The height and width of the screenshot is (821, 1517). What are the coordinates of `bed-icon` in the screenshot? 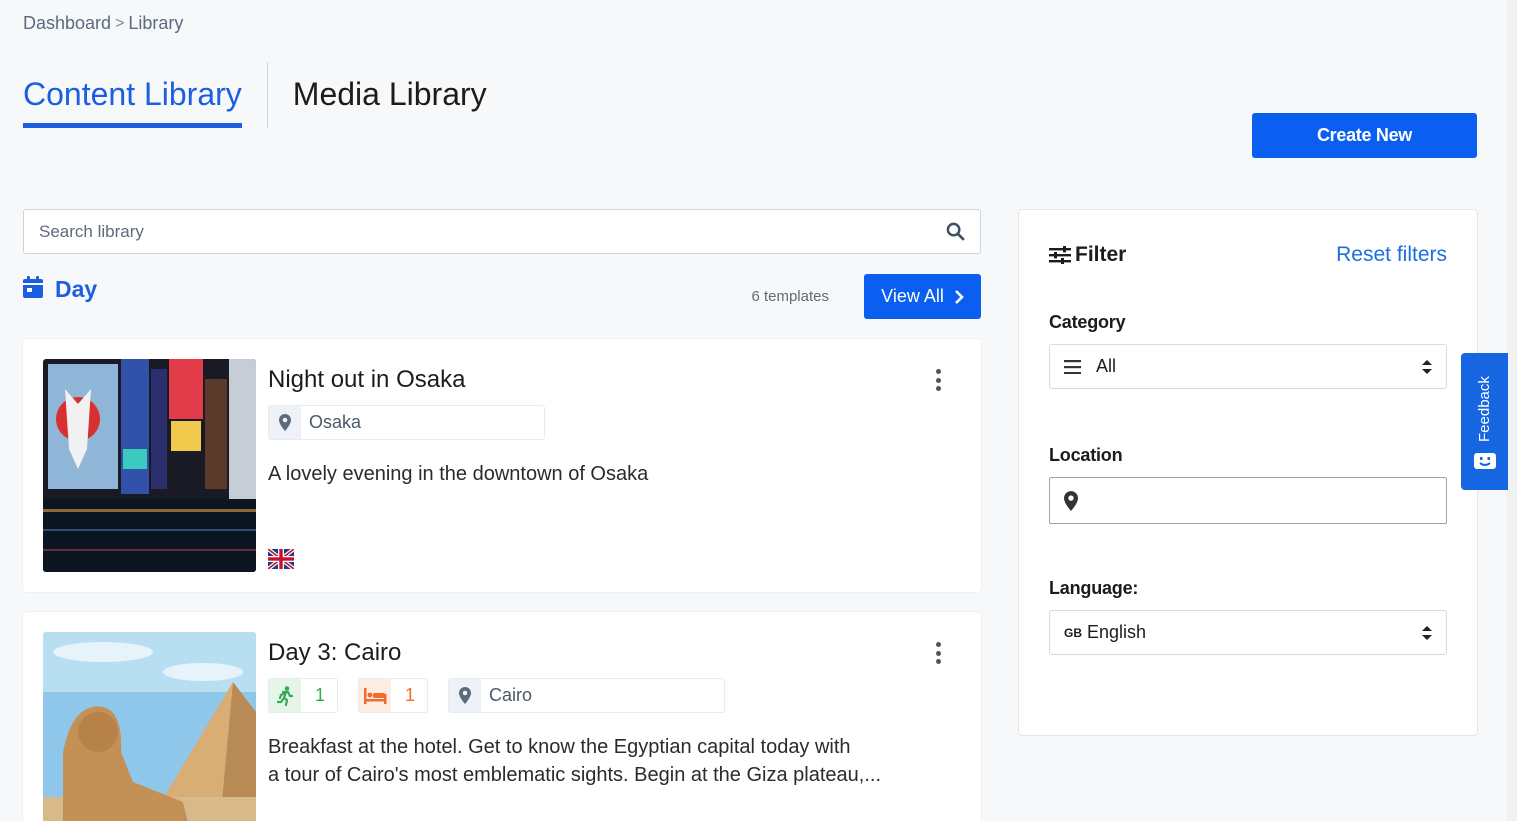 It's located at (375, 695).